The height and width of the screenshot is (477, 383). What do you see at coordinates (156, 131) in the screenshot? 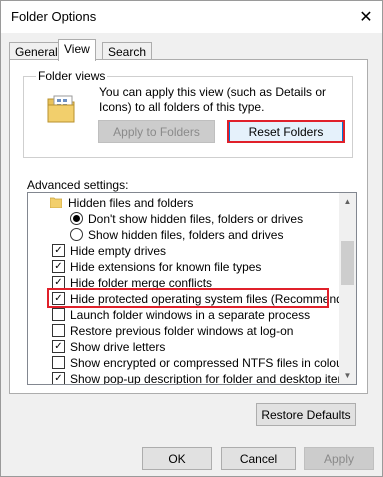
I see `apply-to-folders-button: Apply to Folders` at bounding box center [156, 131].